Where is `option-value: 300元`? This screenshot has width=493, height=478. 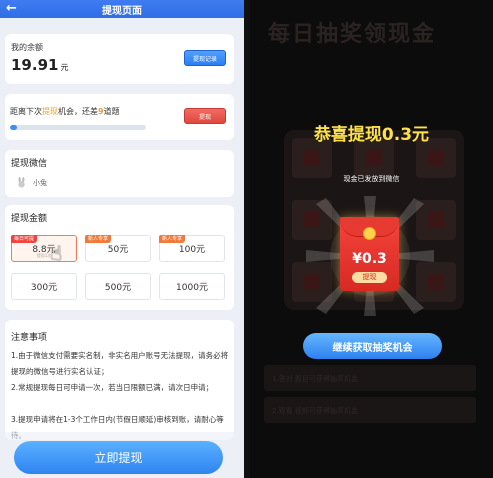 option-value: 300元 is located at coordinates (44, 288).